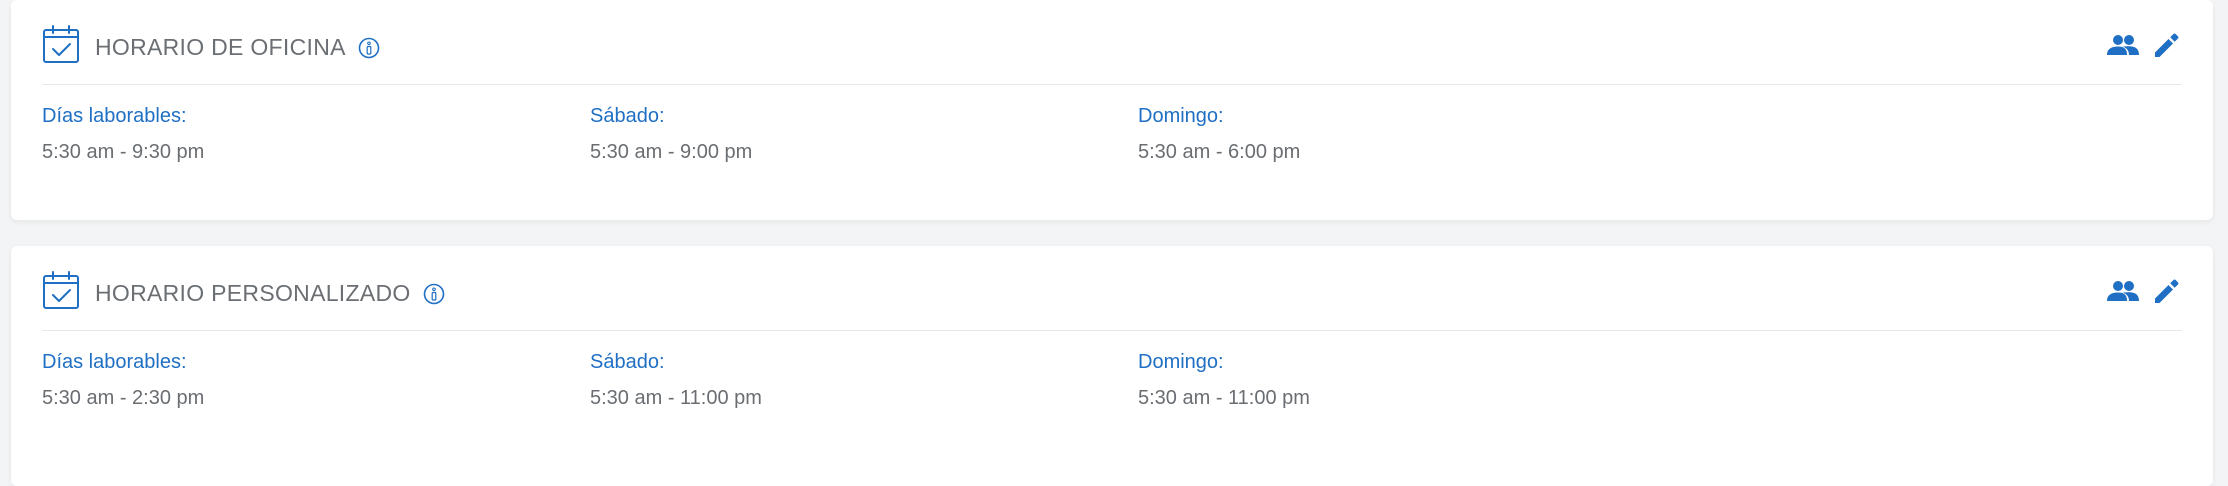 The image size is (2228, 486). Describe the element at coordinates (1112, 54) in the screenshot. I see `card-header: HORARIO DE OFICINA` at that location.